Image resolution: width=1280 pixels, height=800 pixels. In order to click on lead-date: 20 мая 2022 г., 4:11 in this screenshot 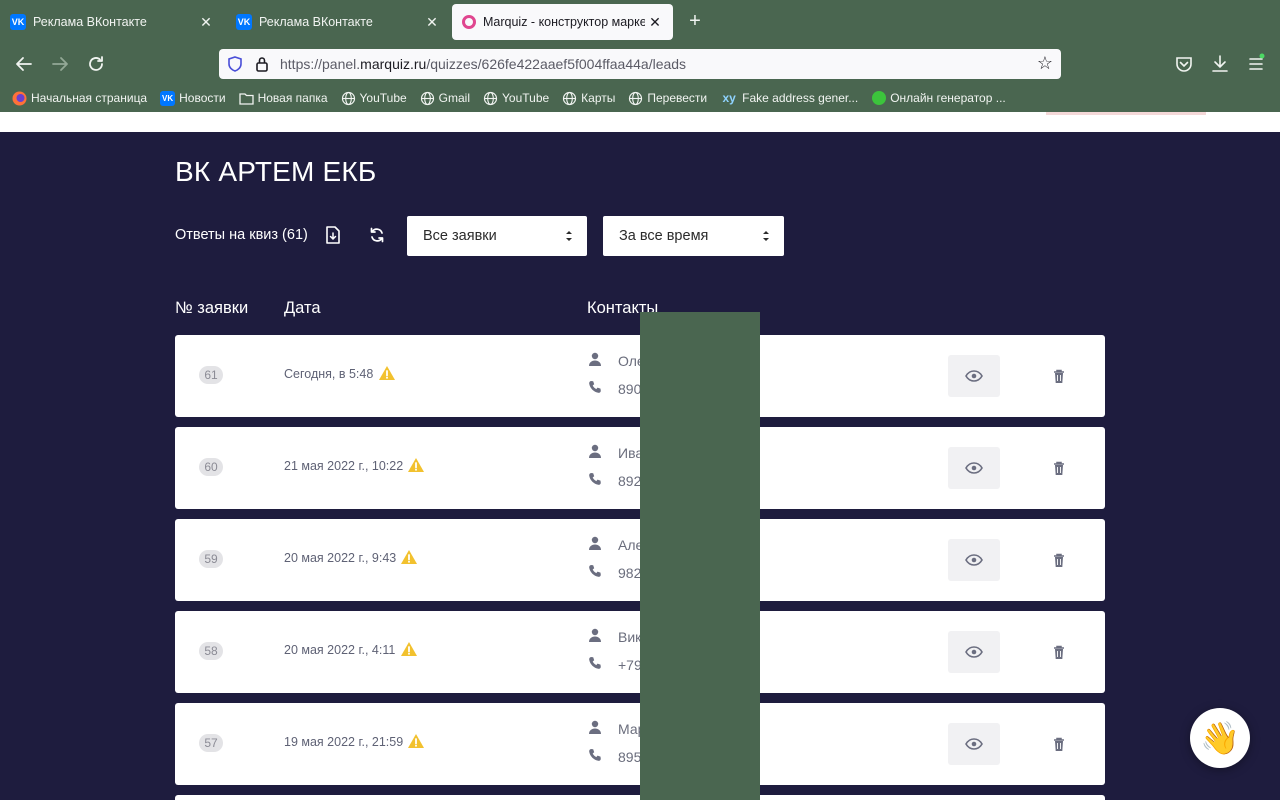, I will do `click(340, 650)`.